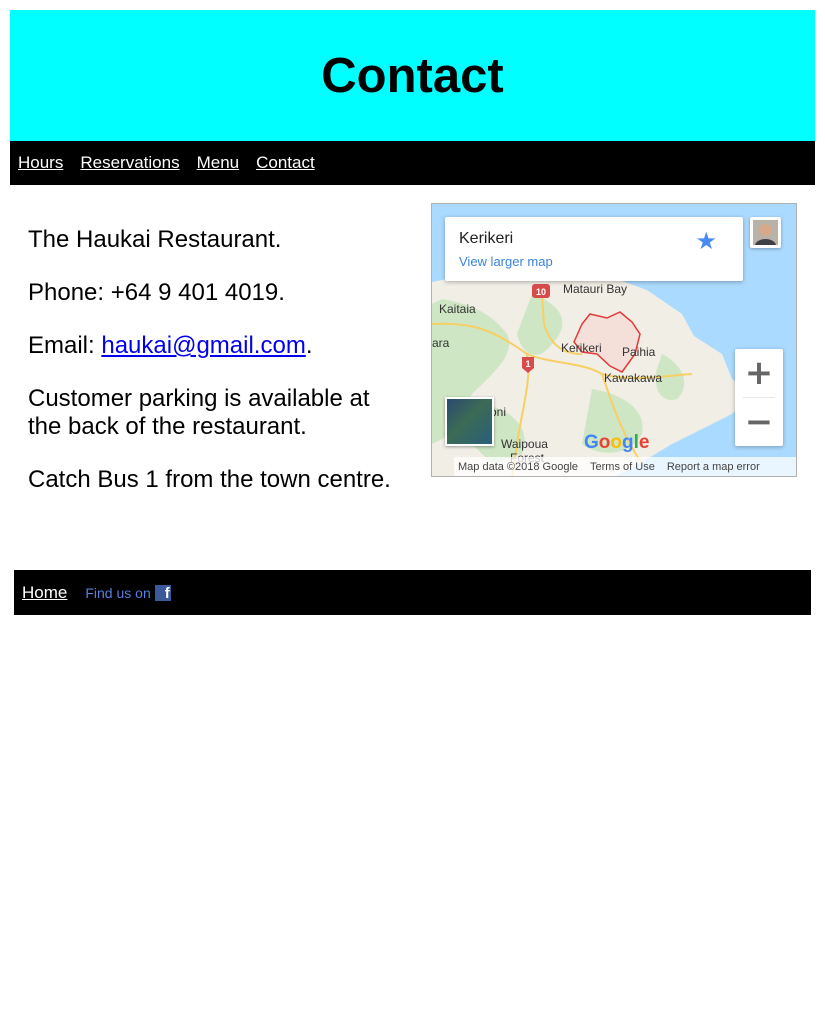 This screenshot has height=1011, width=825. Describe the element at coordinates (527, 364) in the screenshot. I see `svg-text: 1` at that location.